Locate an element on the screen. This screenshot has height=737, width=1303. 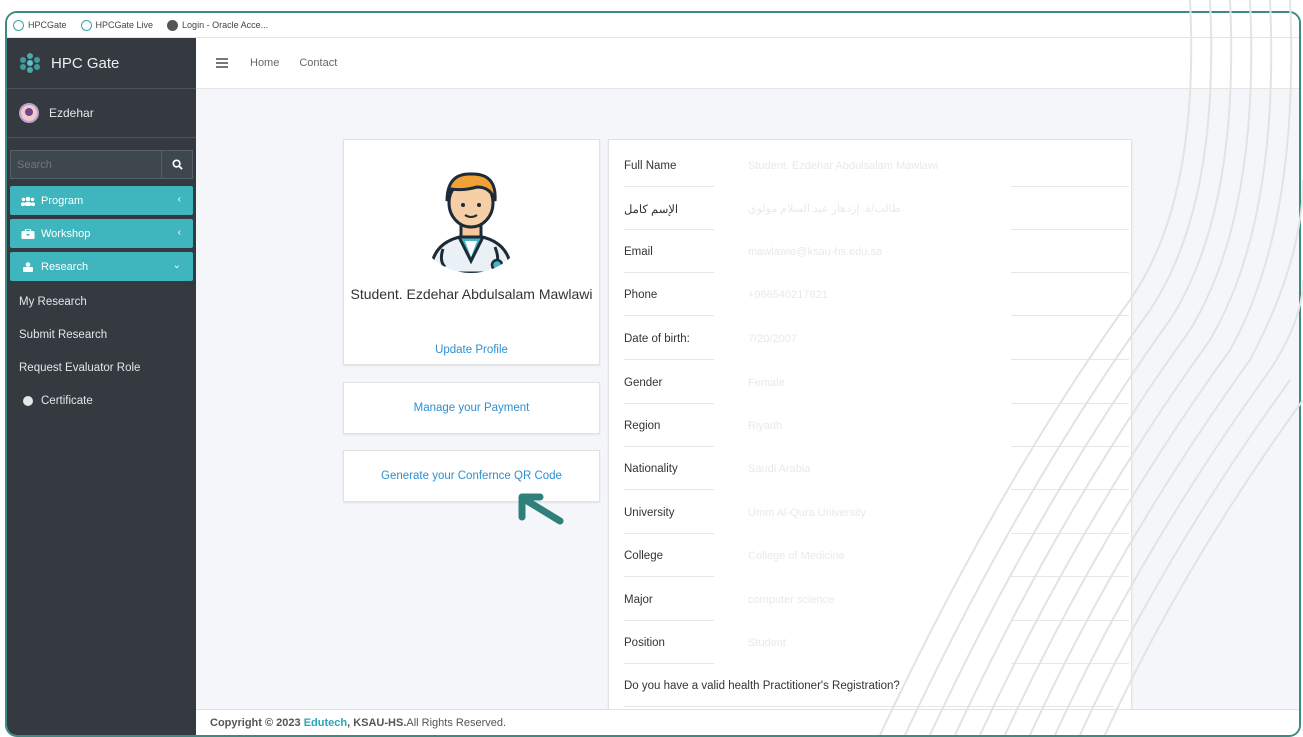
user-panel: Ezdehar is located at coordinates (101, 113).